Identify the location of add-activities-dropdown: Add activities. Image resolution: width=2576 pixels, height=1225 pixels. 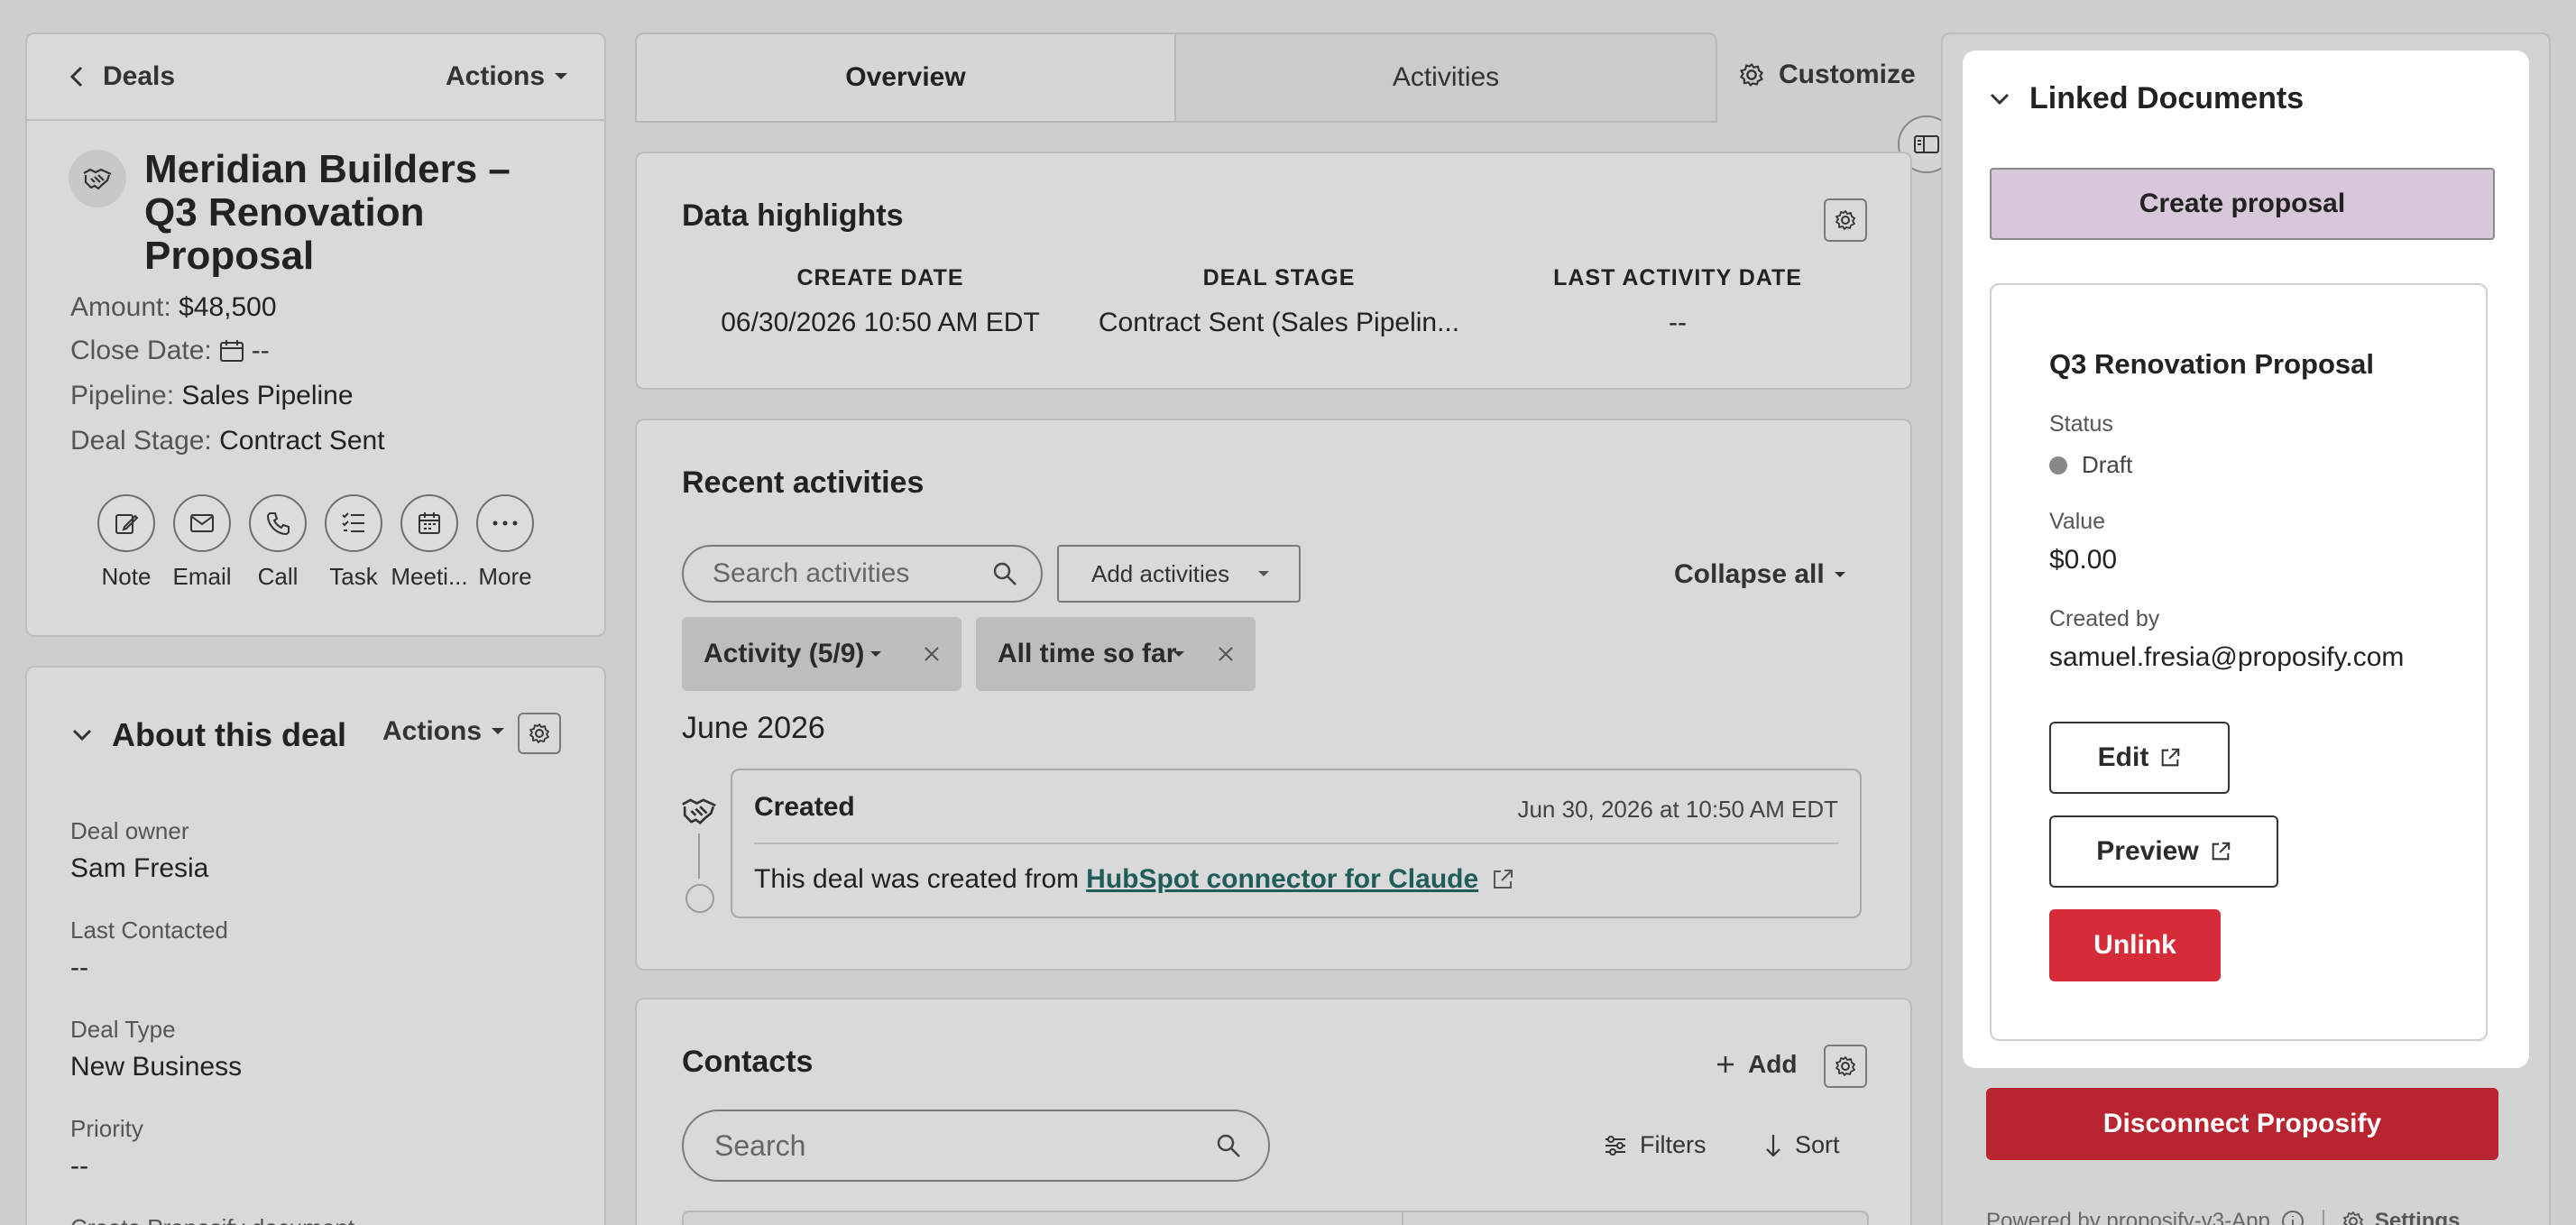
(1179, 574).